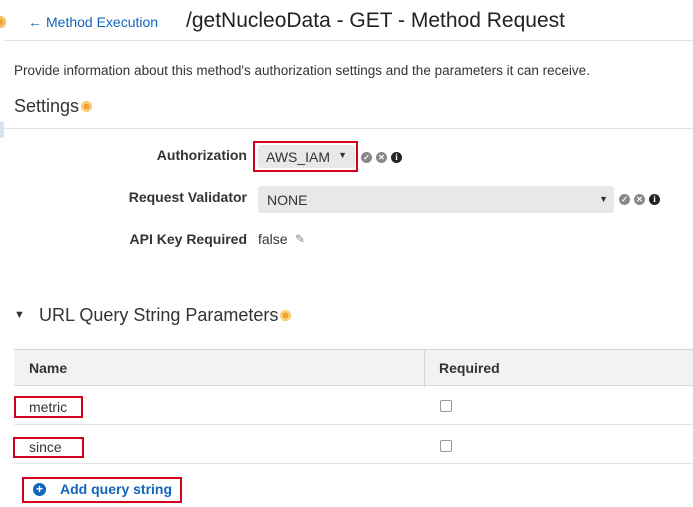 The height and width of the screenshot is (507, 693). Describe the element at coordinates (48, 368) in the screenshot. I see `column-header-name: Name` at that location.